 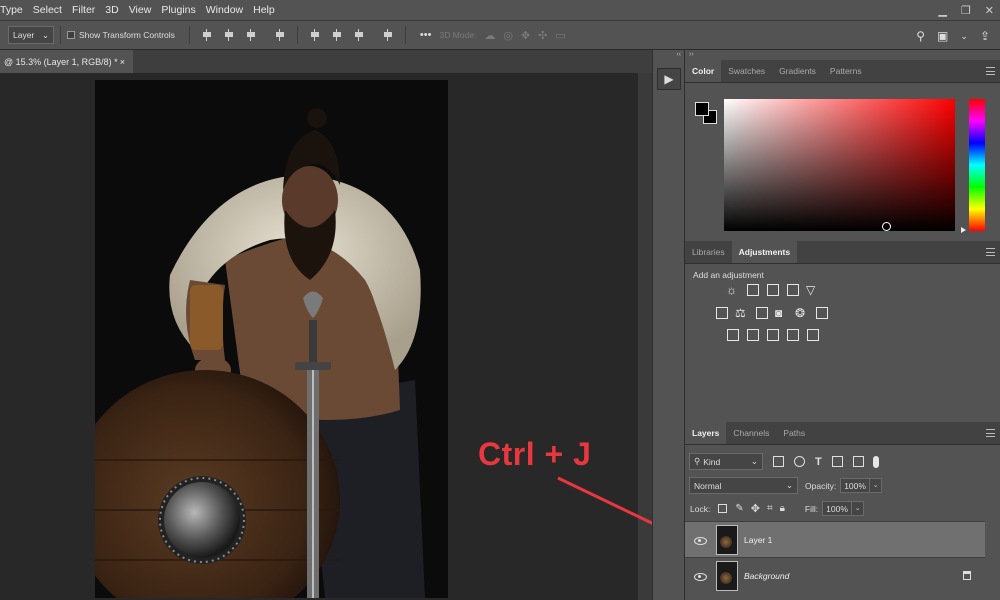 I want to click on add-adjustment-label: Add an adjustment, so click(x=728, y=275).